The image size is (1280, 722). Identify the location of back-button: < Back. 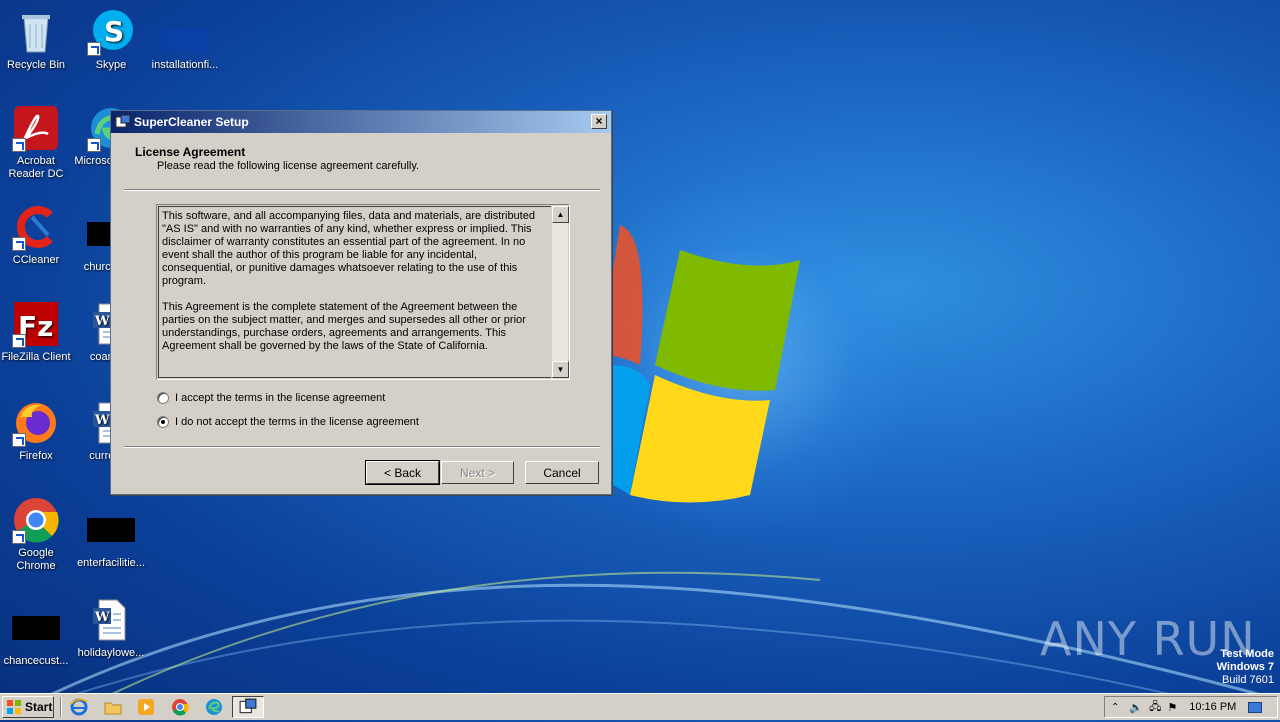
(402, 472).